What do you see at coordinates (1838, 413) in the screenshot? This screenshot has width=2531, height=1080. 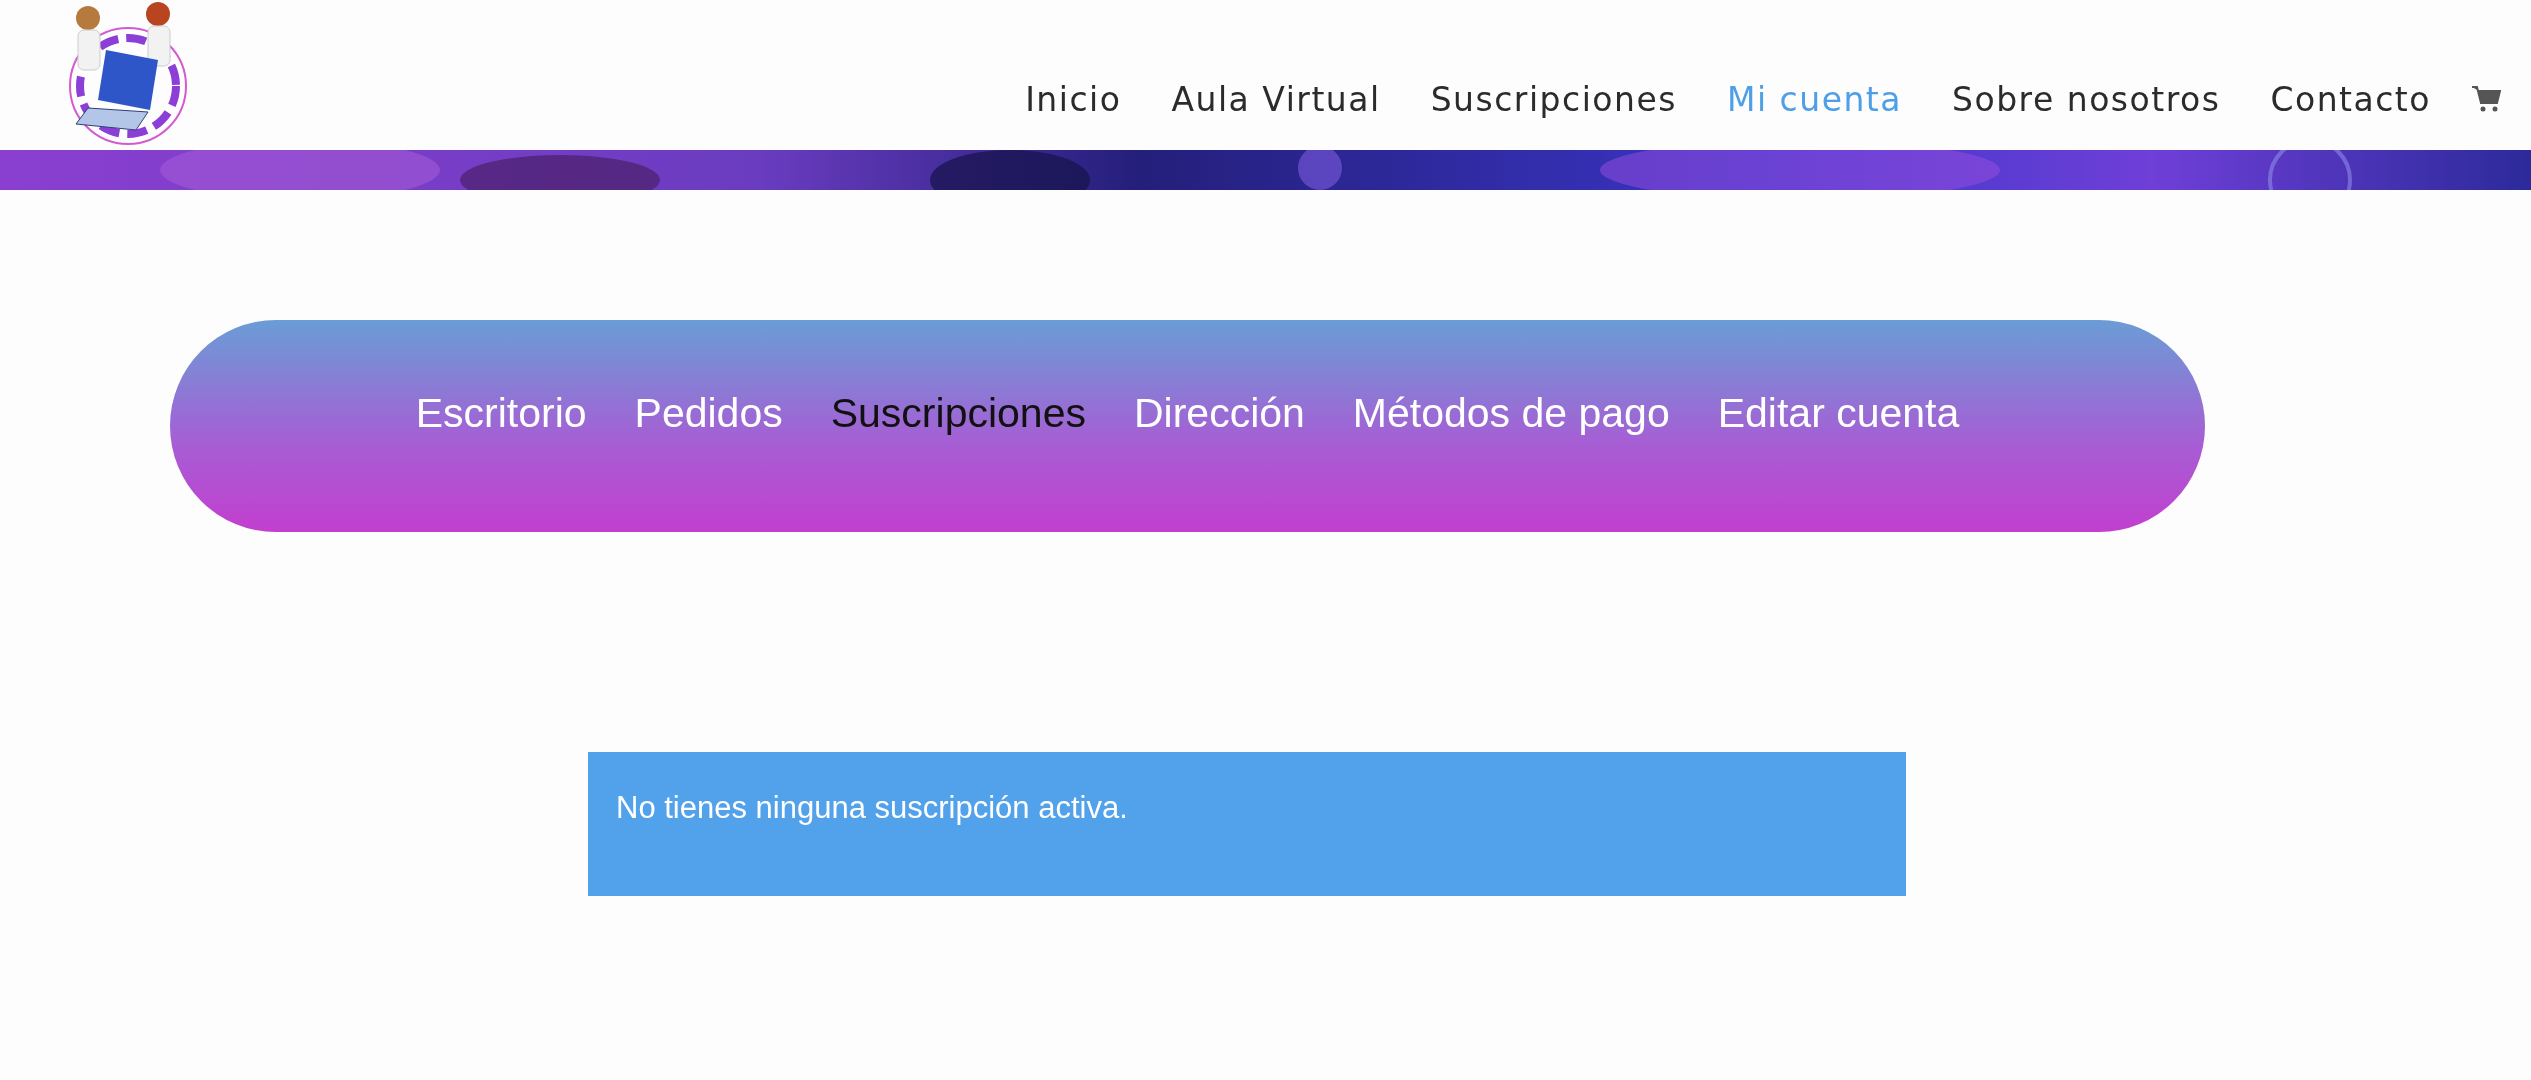 I see `account-menu-link: Editar cuenta` at bounding box center [1838, 413].